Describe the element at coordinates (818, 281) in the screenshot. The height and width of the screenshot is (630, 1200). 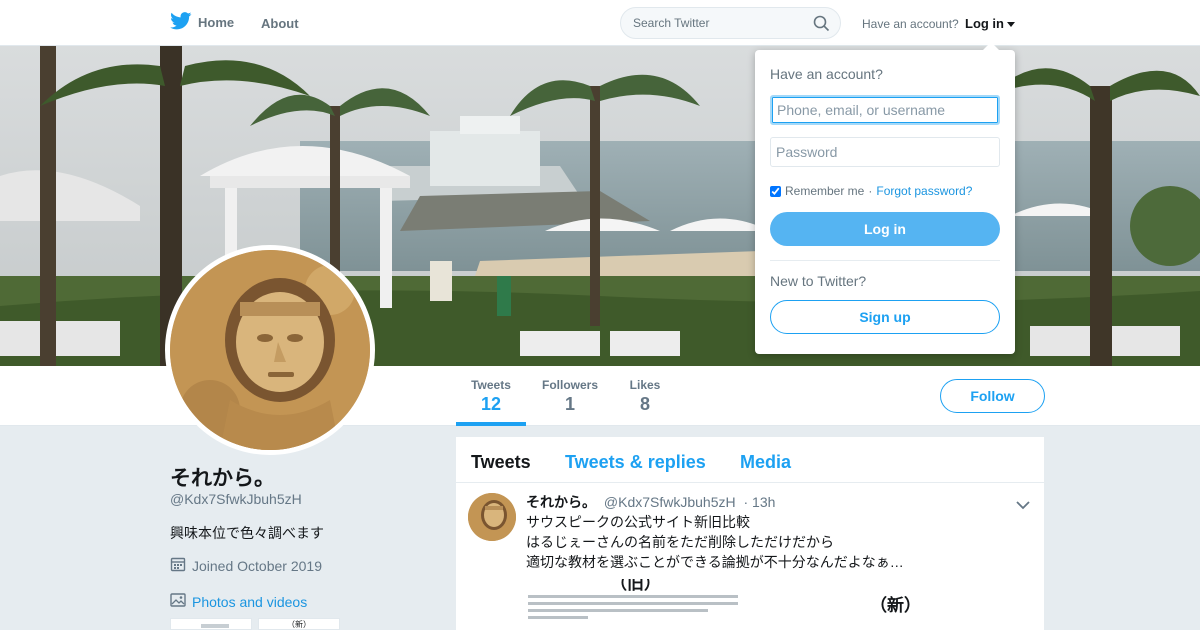
I see `new-to-twitter-text: New to Twitter?` at that location.